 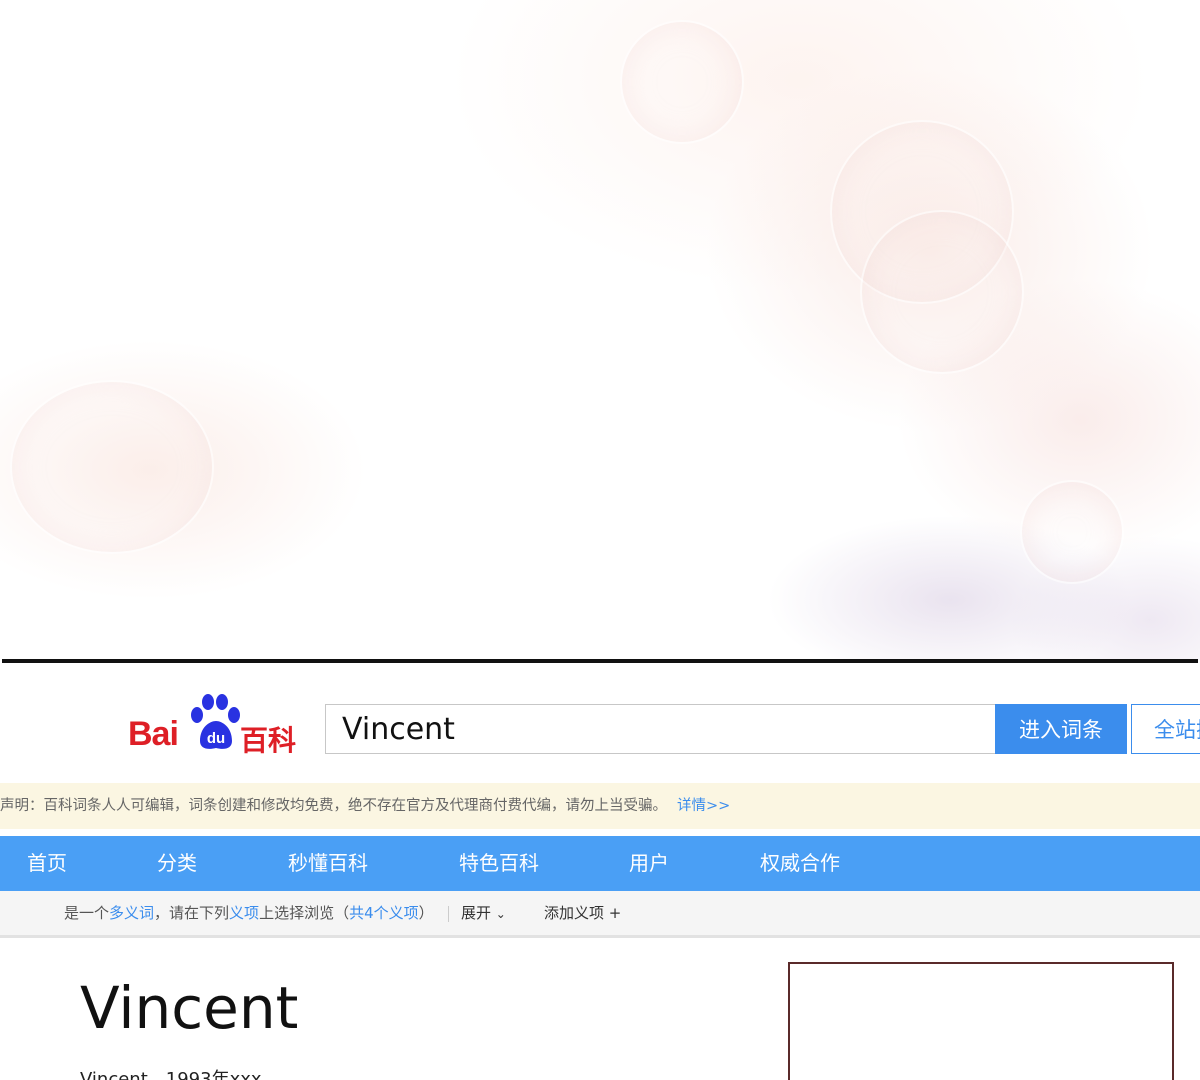 What do you see at coordinates (171, 1074) in the screenshot?
I see `entry-subtitle: Vincent，1993年xxx` at bounding box center [171, 1074].